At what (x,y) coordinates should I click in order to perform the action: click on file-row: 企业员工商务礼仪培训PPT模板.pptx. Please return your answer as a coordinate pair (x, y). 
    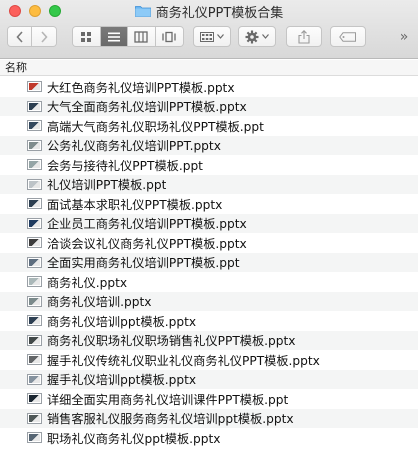
    Looking at the image, I should click on (209, 223).